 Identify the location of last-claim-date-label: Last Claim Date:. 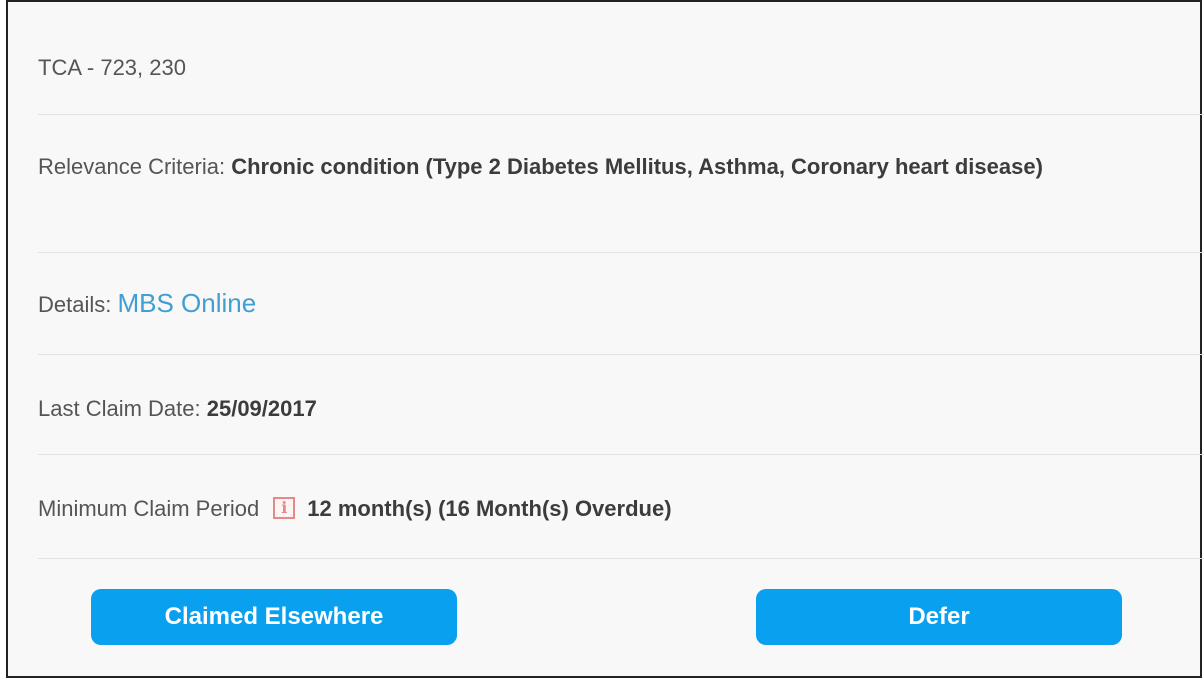
(122, 408).